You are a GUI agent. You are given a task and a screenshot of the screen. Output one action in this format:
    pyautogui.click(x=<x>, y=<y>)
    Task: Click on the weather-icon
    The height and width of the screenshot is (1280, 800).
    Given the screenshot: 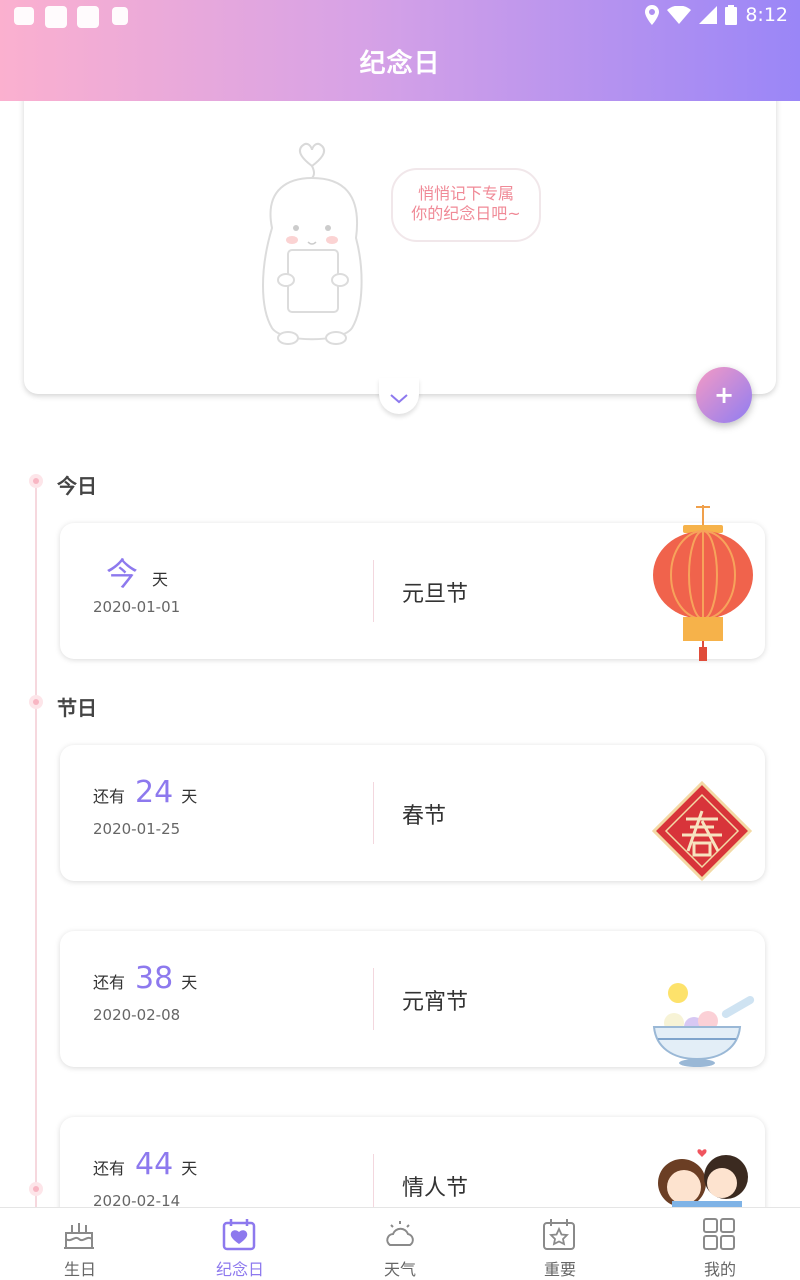 What is the action you would take?
    pyautogui.click(x=400, y=1233)
    